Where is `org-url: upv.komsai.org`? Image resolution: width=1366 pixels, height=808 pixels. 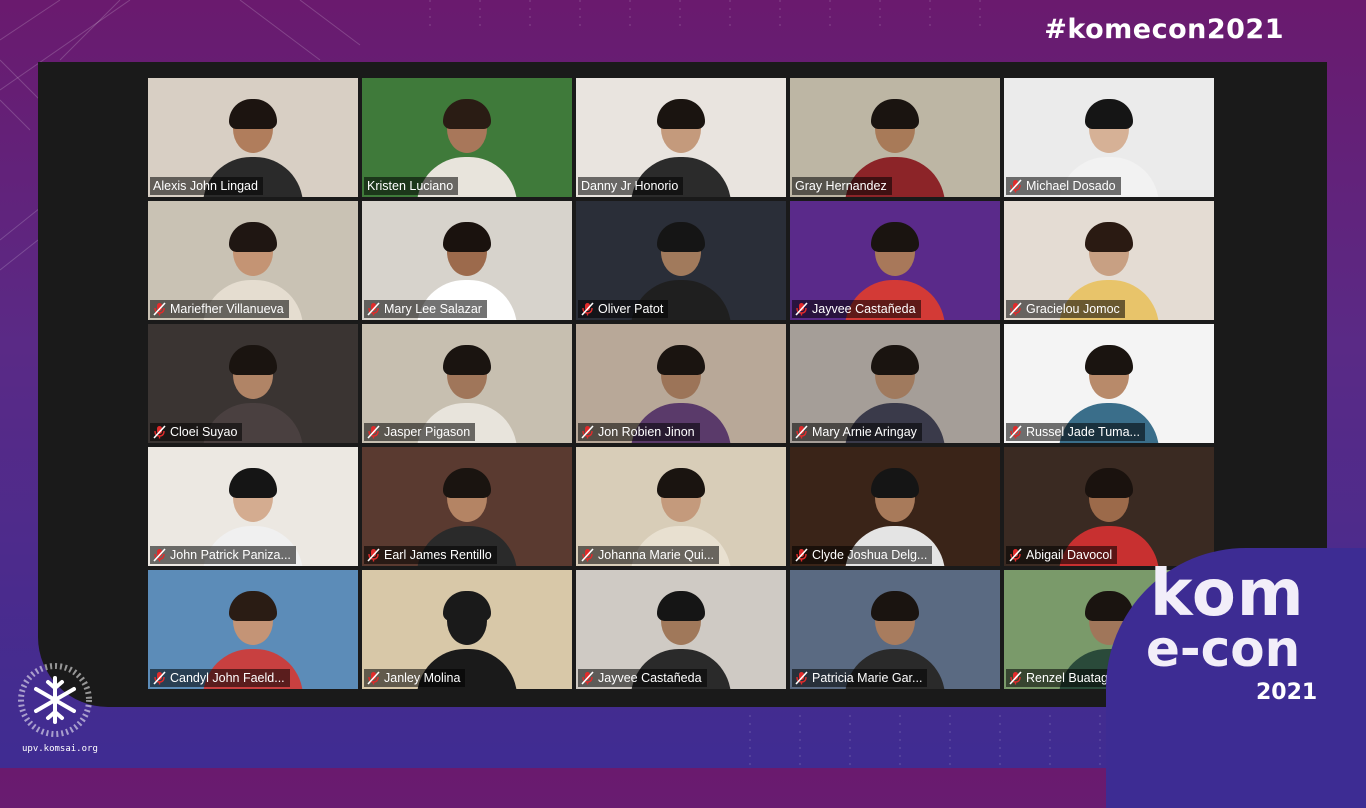
org-url: upv.komsai.org is located at coordinates (60, 749).